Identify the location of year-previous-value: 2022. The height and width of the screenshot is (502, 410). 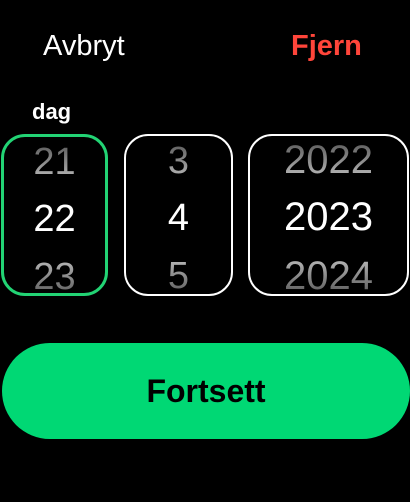
(328, 160).